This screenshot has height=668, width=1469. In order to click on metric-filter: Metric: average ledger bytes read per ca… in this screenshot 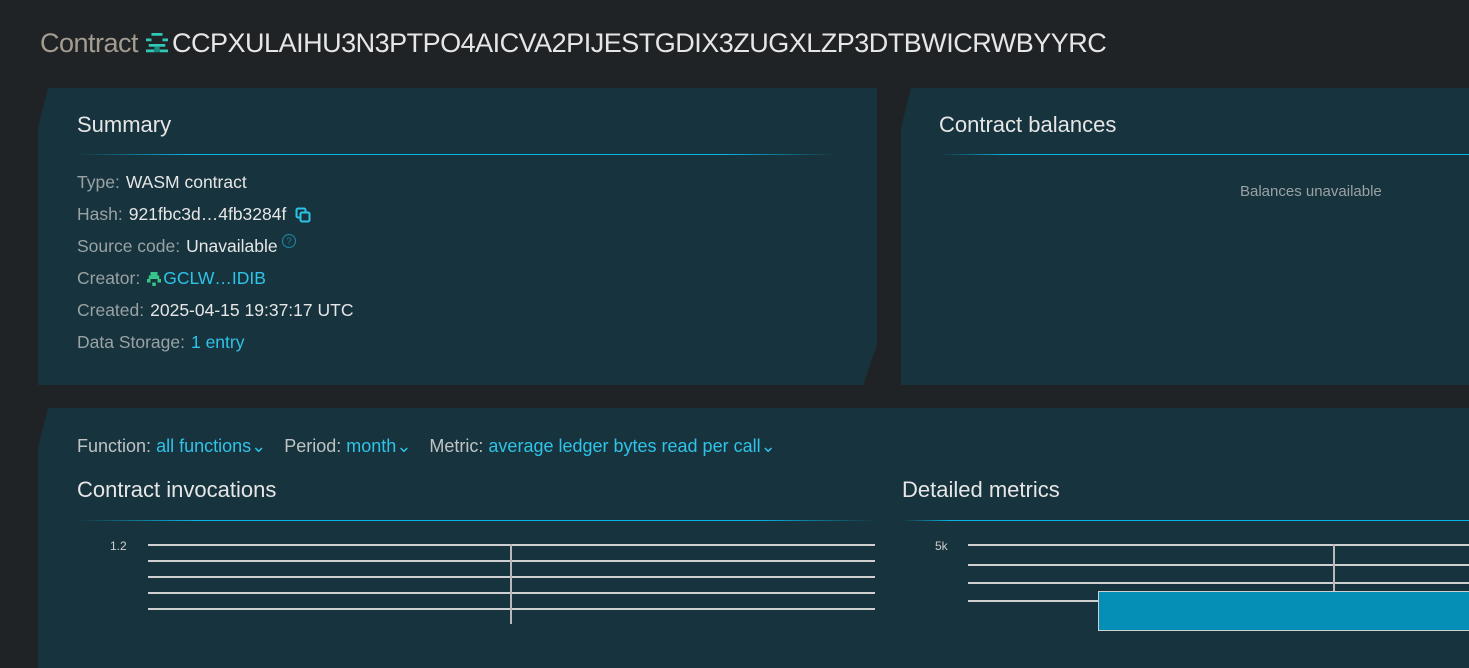, I will do `click(602, 446)`.